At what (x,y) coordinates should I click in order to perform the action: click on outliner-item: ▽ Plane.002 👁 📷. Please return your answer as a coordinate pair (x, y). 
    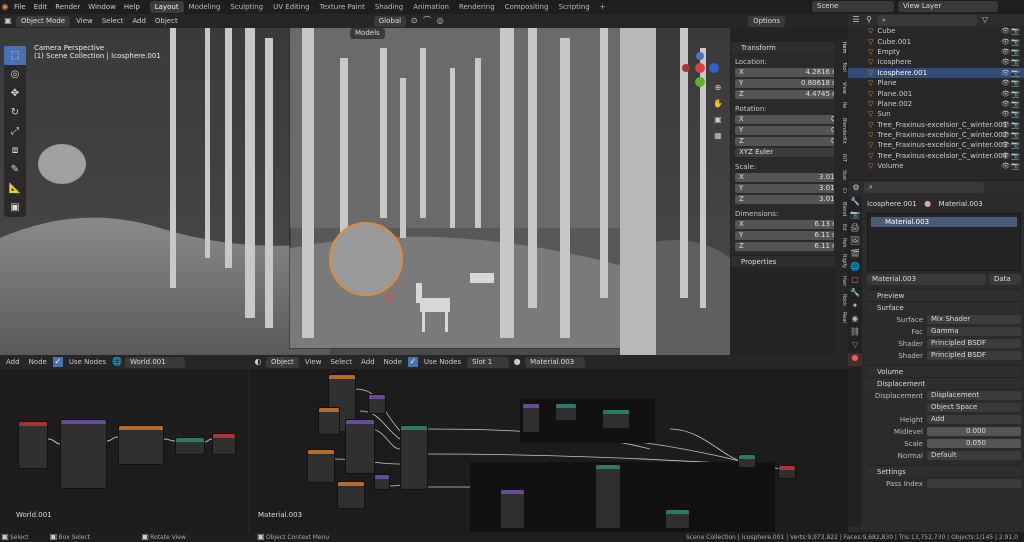
    Looking at the image, I should click on (936, 104).